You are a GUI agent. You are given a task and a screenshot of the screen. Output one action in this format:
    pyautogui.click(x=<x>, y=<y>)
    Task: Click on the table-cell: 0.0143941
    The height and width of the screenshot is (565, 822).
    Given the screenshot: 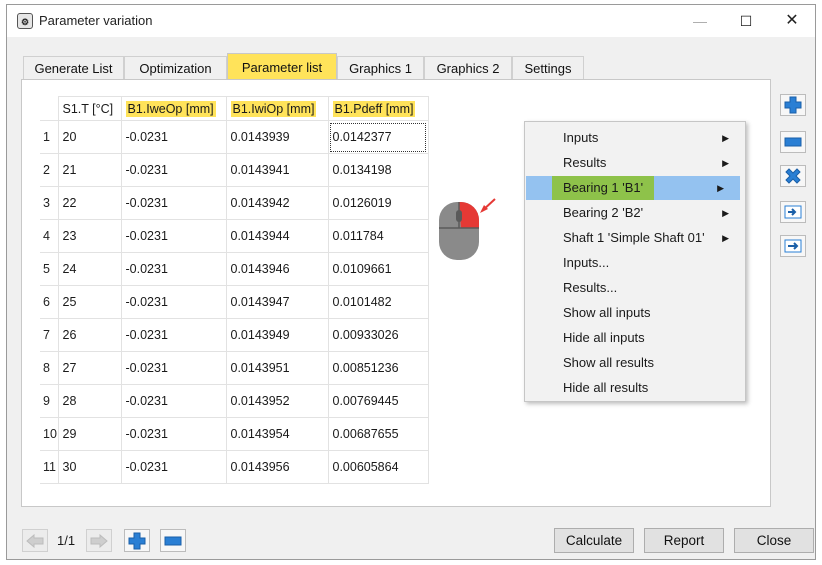 What is the action you would take?
    pyautogui.click(x=277, y=170)
    